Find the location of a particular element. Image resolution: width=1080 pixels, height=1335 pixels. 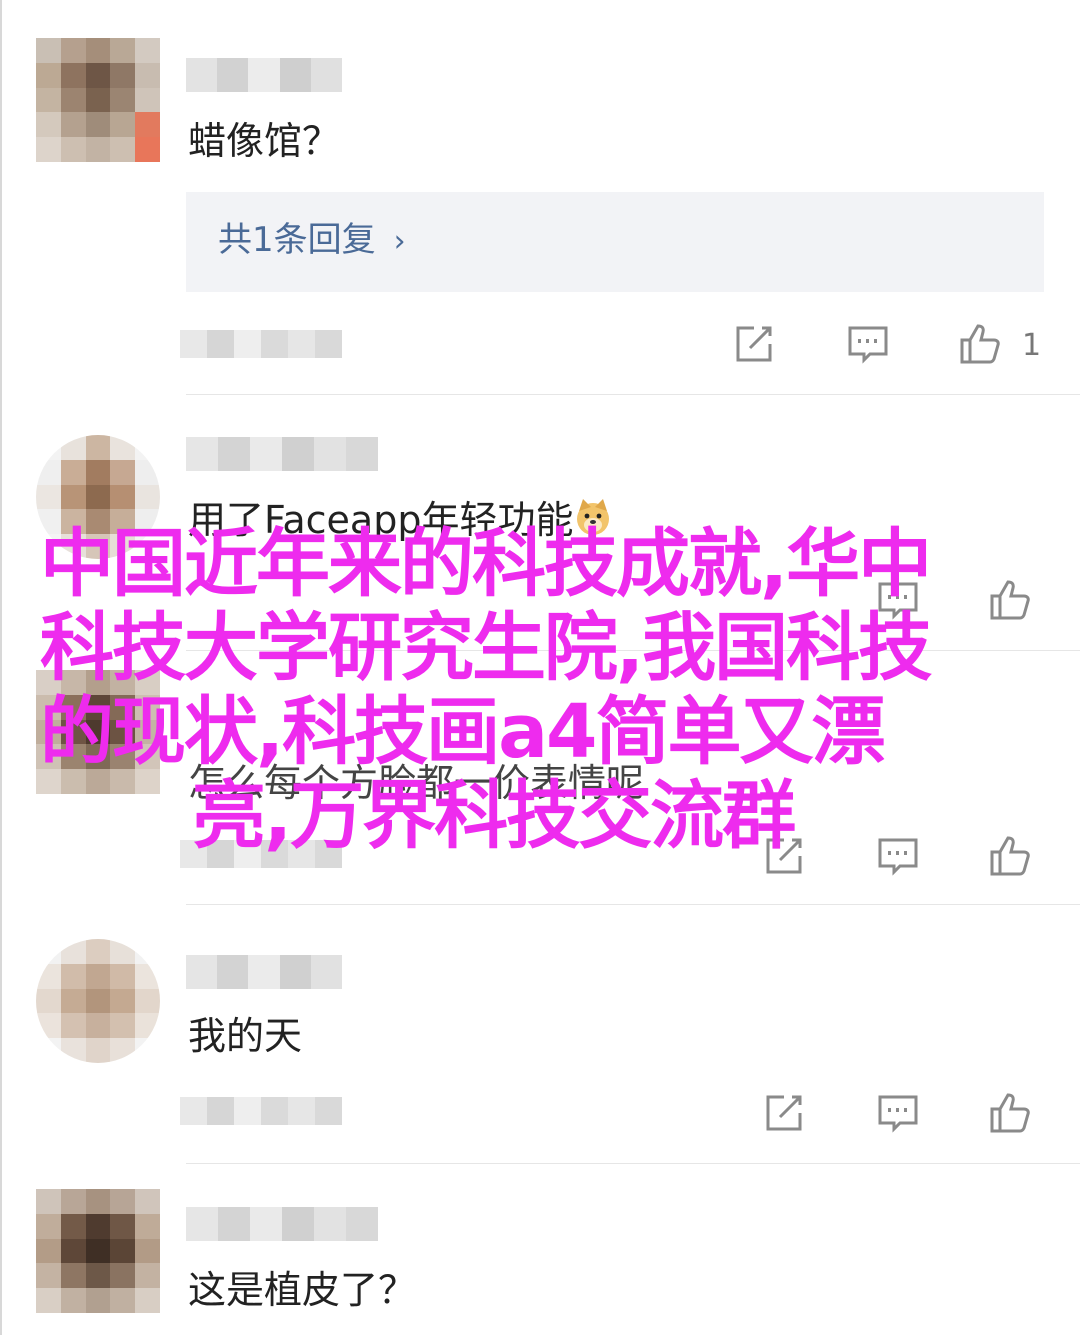

comment-text: 用了Faceapp年轻功能 is located at coordinates (400, 520).